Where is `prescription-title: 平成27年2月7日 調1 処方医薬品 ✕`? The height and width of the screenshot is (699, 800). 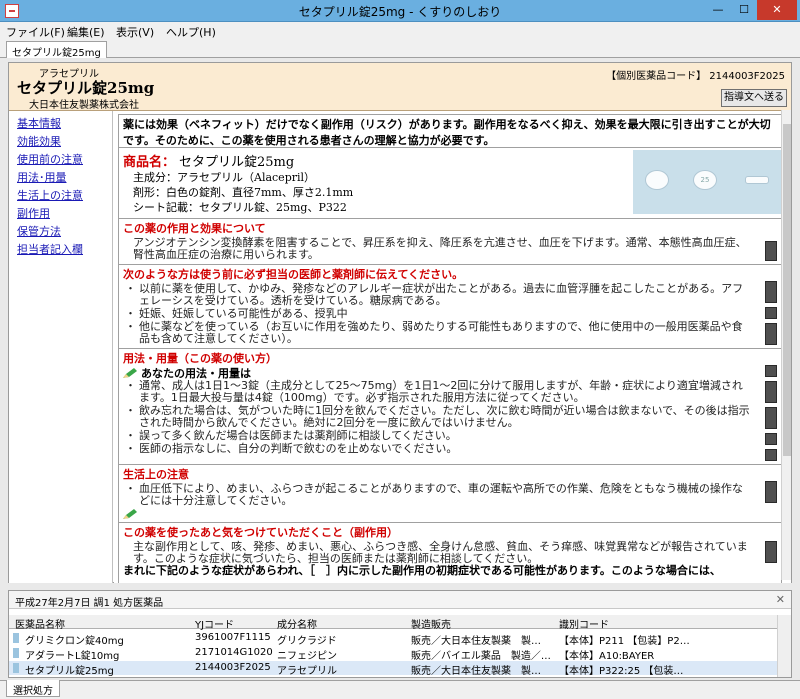 prescription-title: 平成27年2月7日 調1 処方医薬品 ✕ is located at coordinates (400, 600).